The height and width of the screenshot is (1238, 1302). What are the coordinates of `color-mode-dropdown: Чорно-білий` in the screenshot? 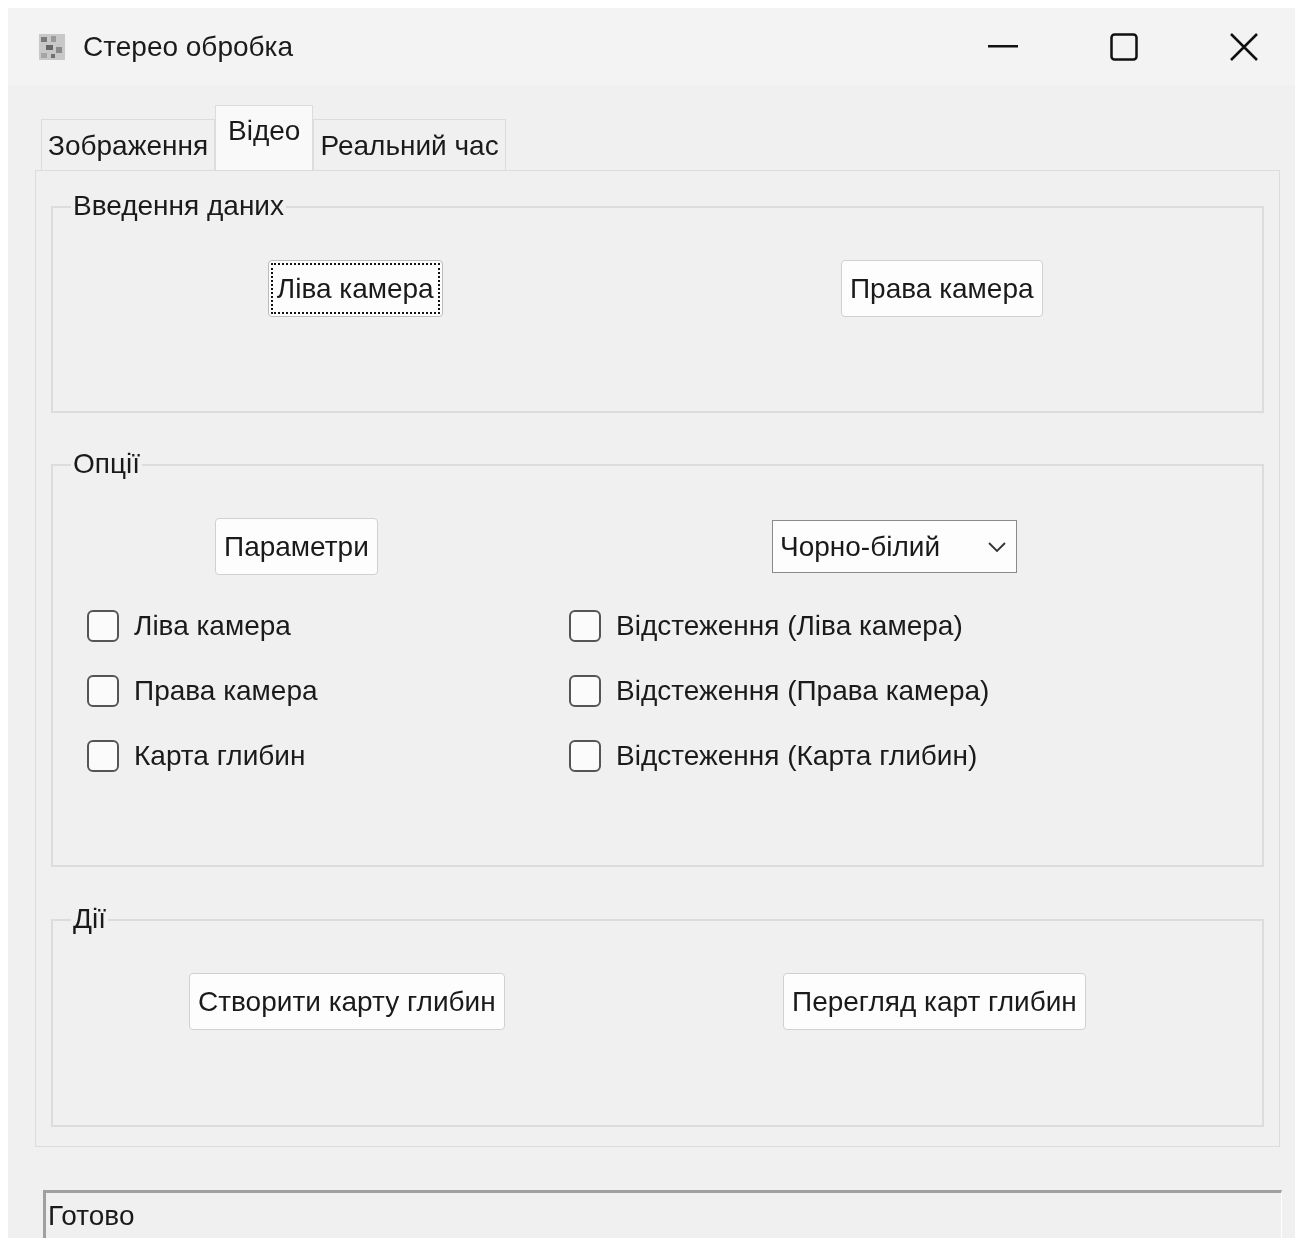 It's located at (894, 546).